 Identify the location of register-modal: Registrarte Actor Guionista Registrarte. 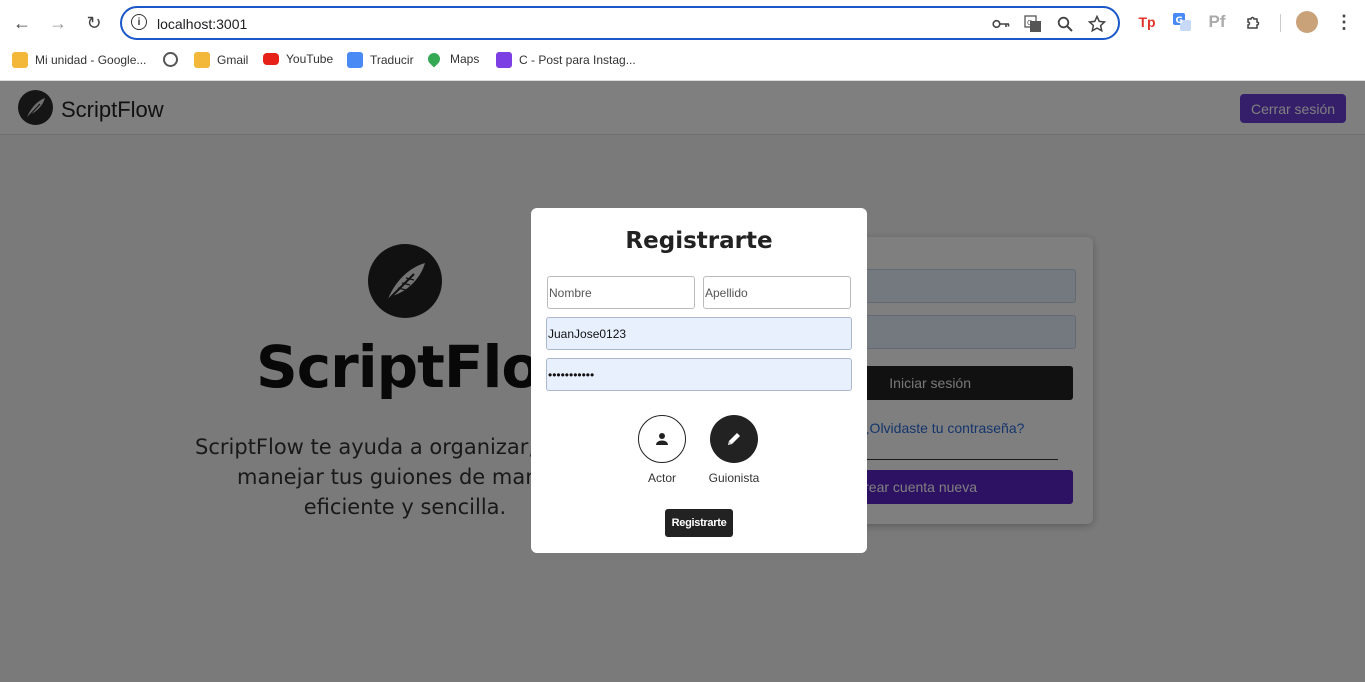
(699, 380).